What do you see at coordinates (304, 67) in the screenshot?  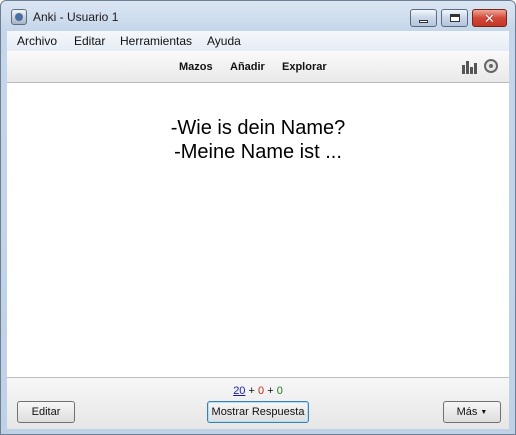 I see `browse-link: Explorar` at bounding box center [304, 67].